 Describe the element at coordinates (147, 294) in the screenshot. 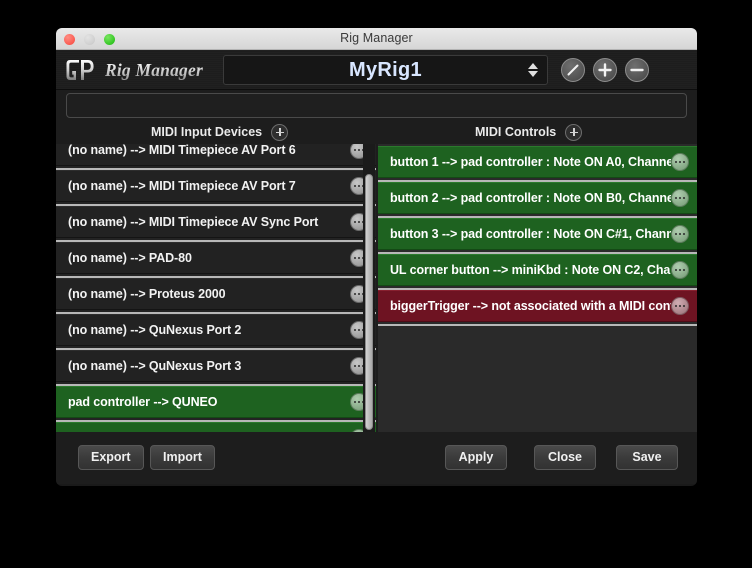

I see `list-item-label: (no name) --> Proteus 2000` at that location.